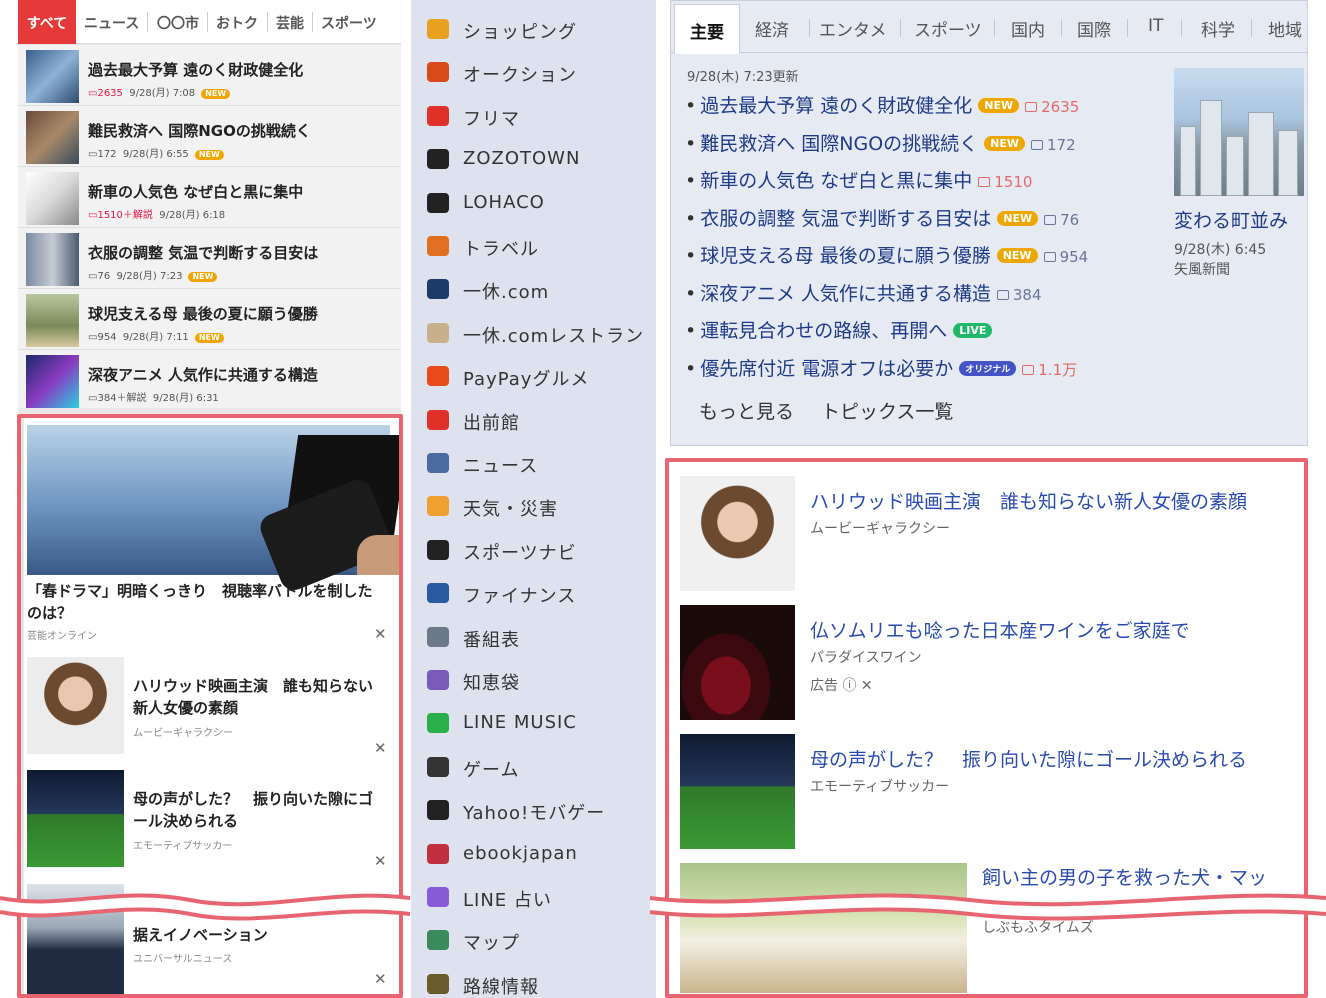 The width and height of the screenshot is (1326, 998). What do you see at coordinates (153, 274) in the screenshot?
I see `news-meta: ▭76 9/28(月) 7:23 NEW` at bounding box center [153, 274].